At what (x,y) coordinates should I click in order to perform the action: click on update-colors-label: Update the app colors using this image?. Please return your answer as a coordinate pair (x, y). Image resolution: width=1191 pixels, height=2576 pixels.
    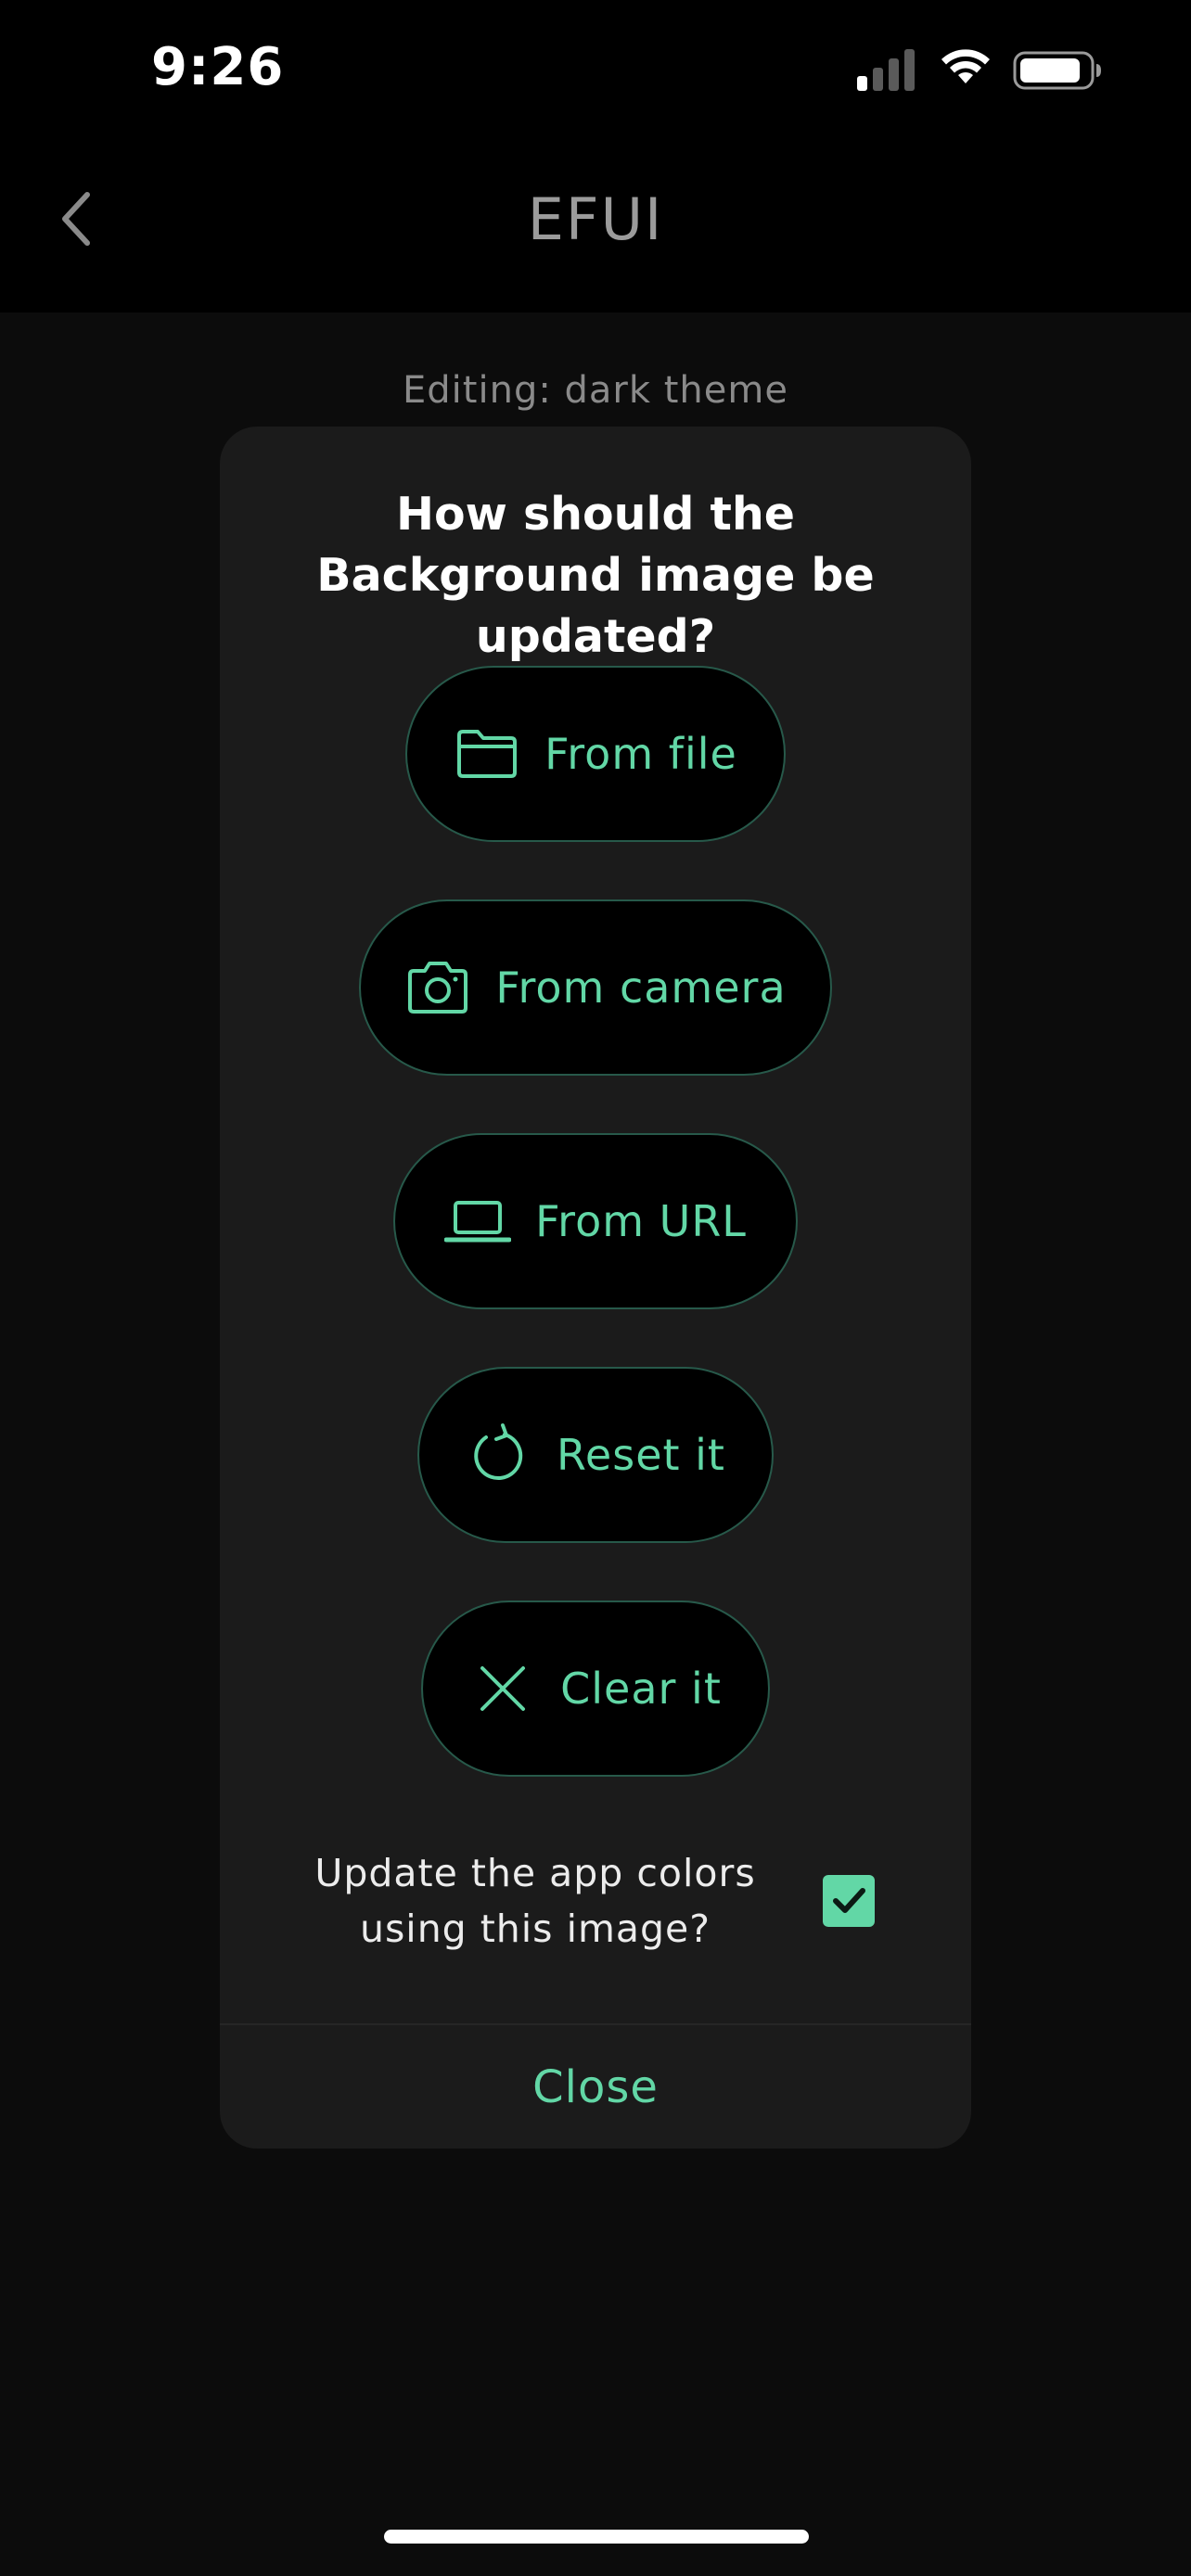
    Looking at the image, I should click on (535, 1901).